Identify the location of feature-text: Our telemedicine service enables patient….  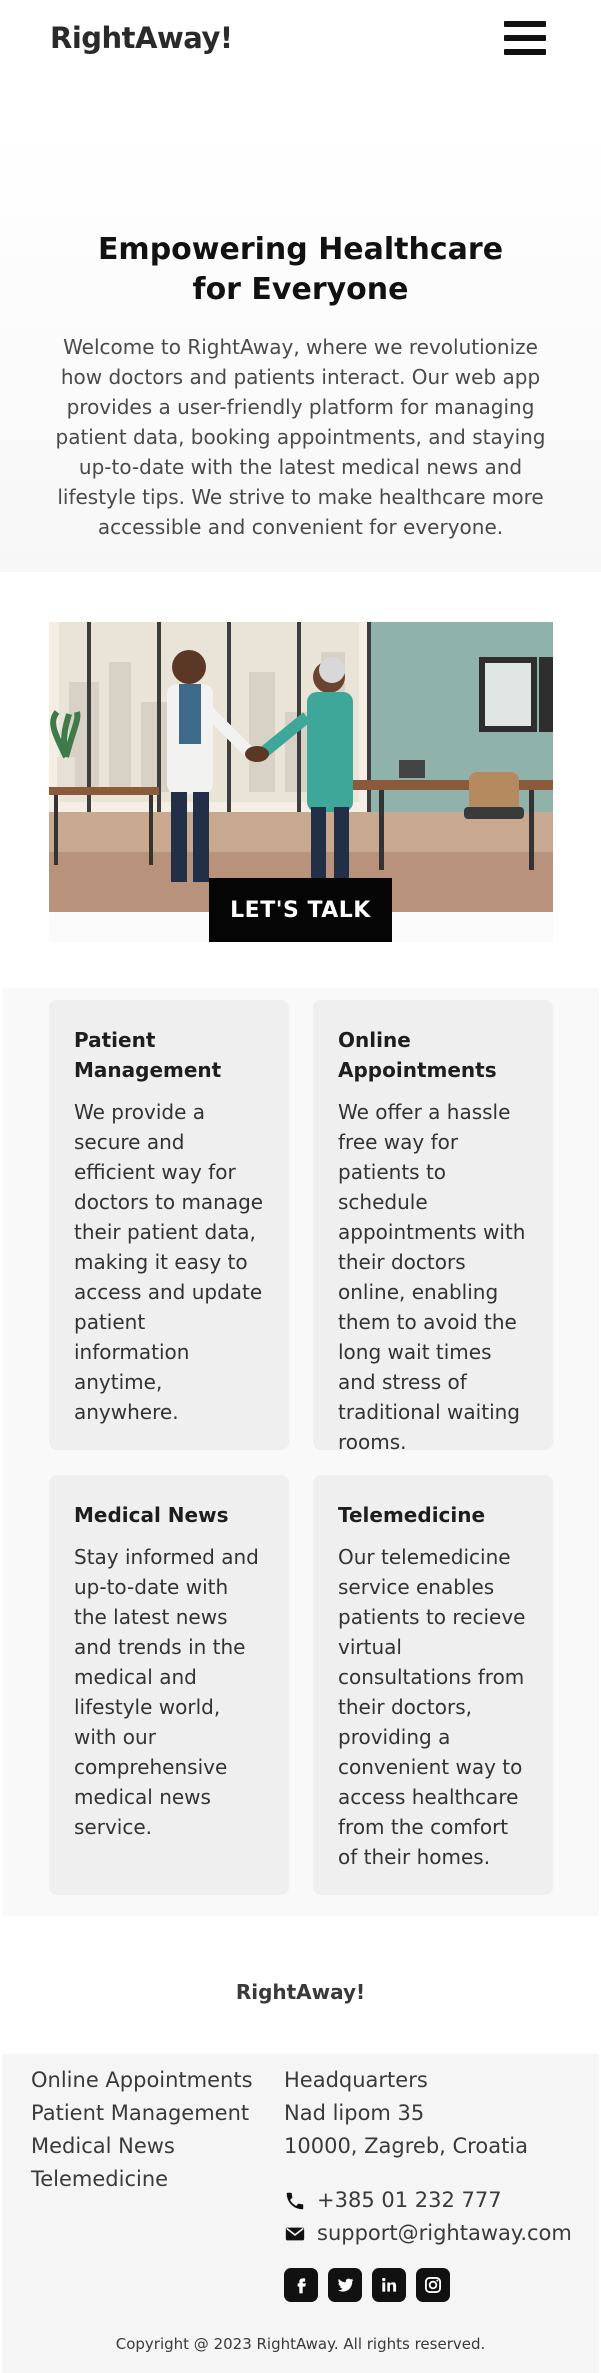
(432, 1707).